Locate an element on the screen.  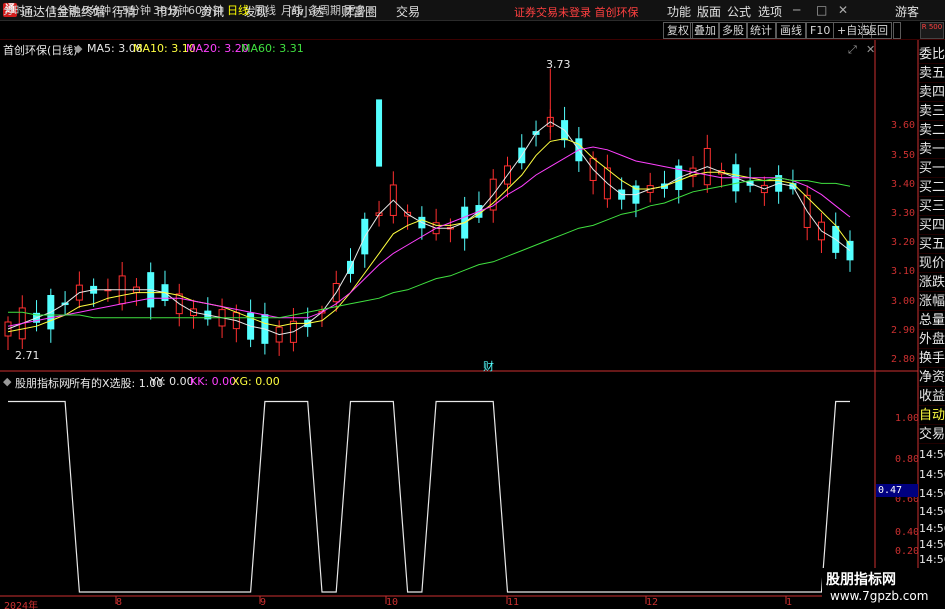
sidebar-item-ask4: 卖四 is located at coordinates (932, 92).